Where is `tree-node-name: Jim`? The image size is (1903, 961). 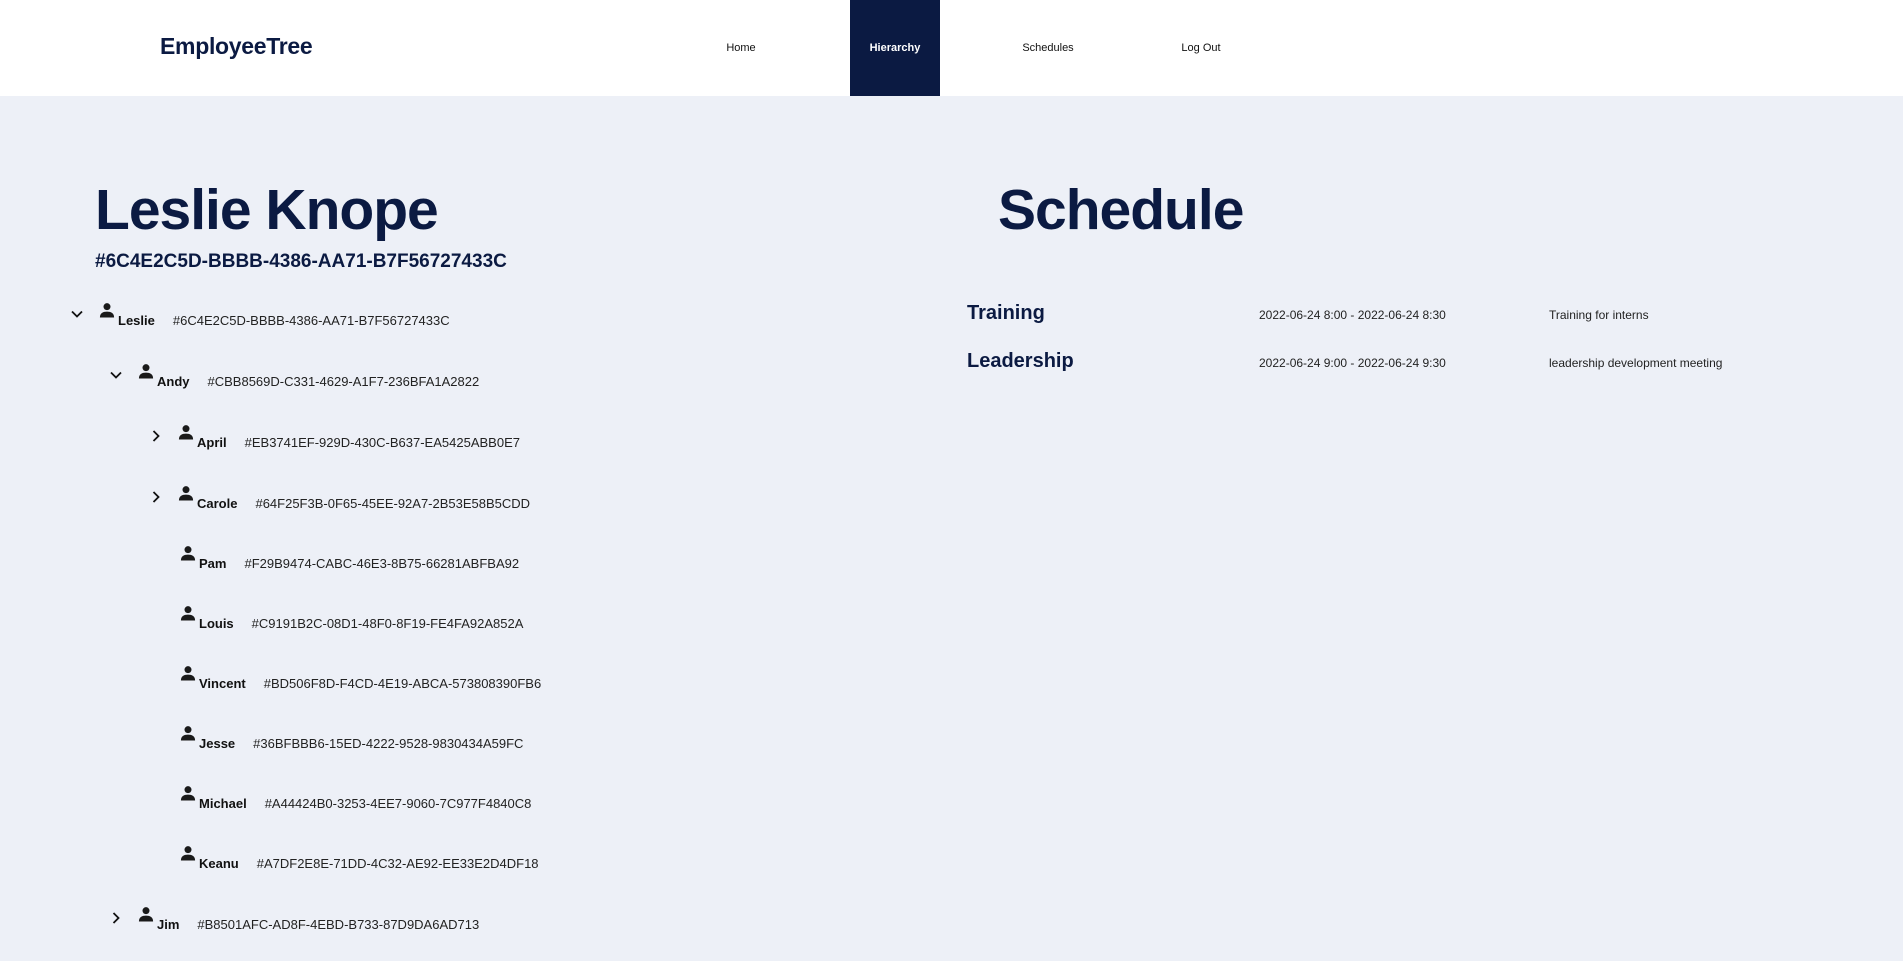 tree-node-name: Jim is located at coordinates (168, 924).